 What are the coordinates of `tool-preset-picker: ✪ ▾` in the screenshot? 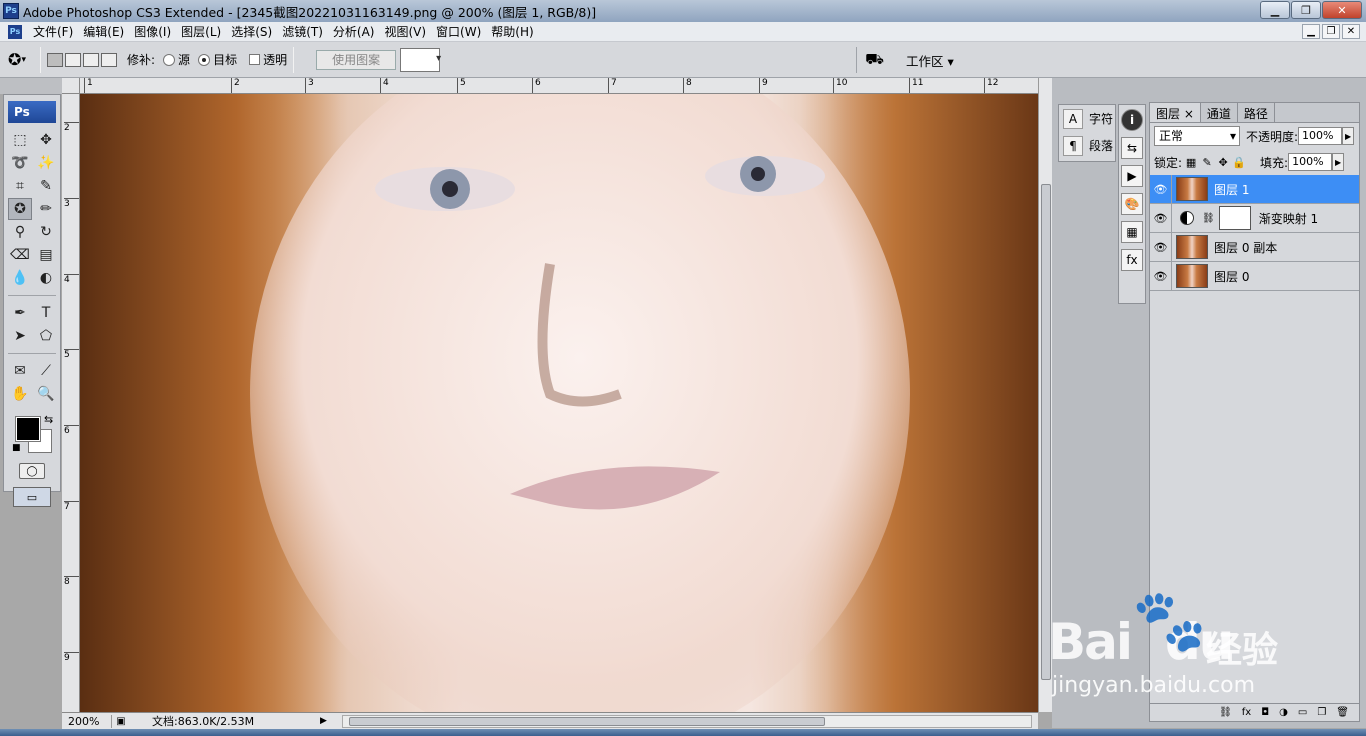 It's located at (17, 60).